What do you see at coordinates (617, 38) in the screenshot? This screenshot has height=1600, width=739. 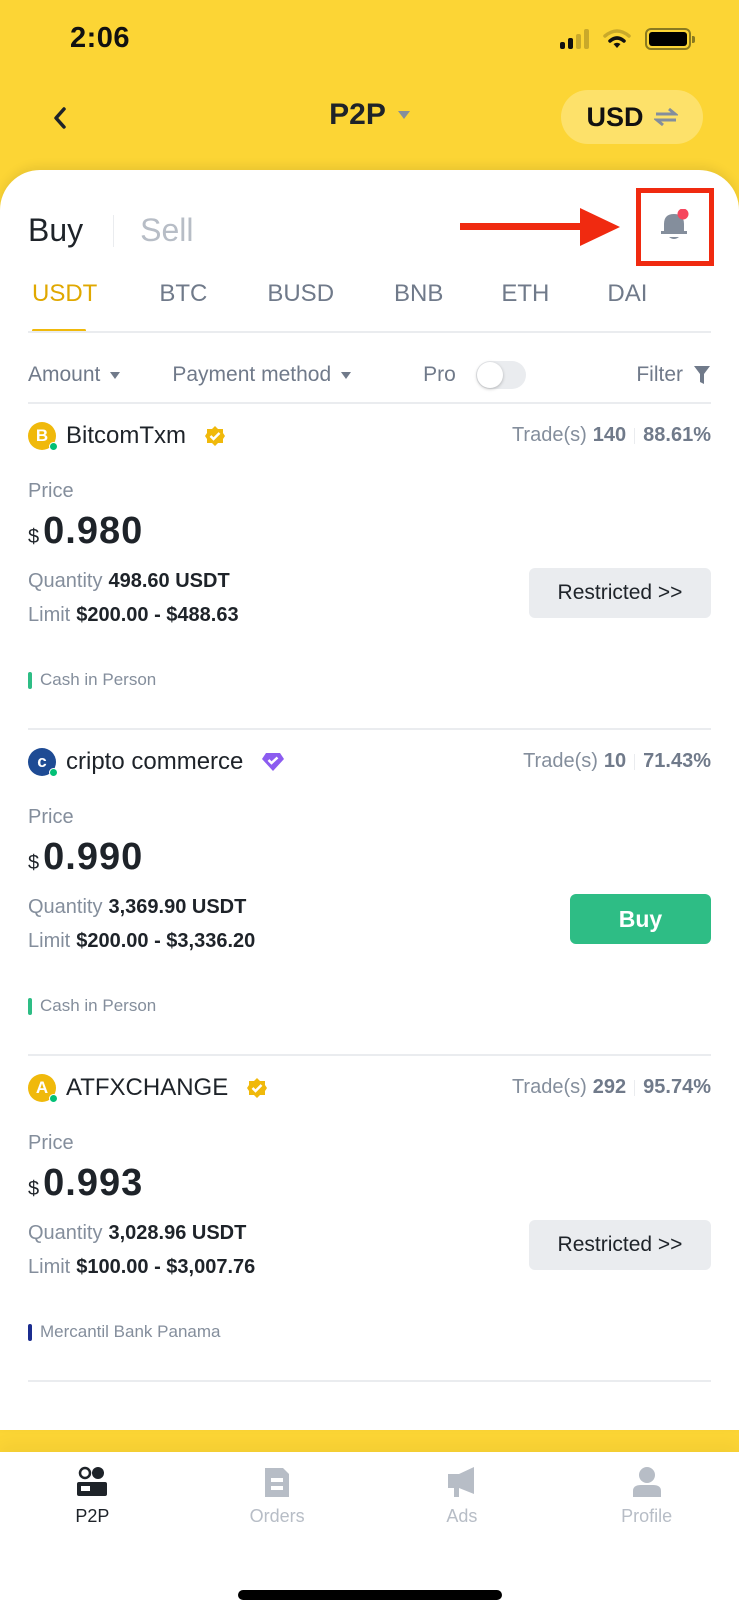 I see `wifi-icon` at bounding box center [617, 38].